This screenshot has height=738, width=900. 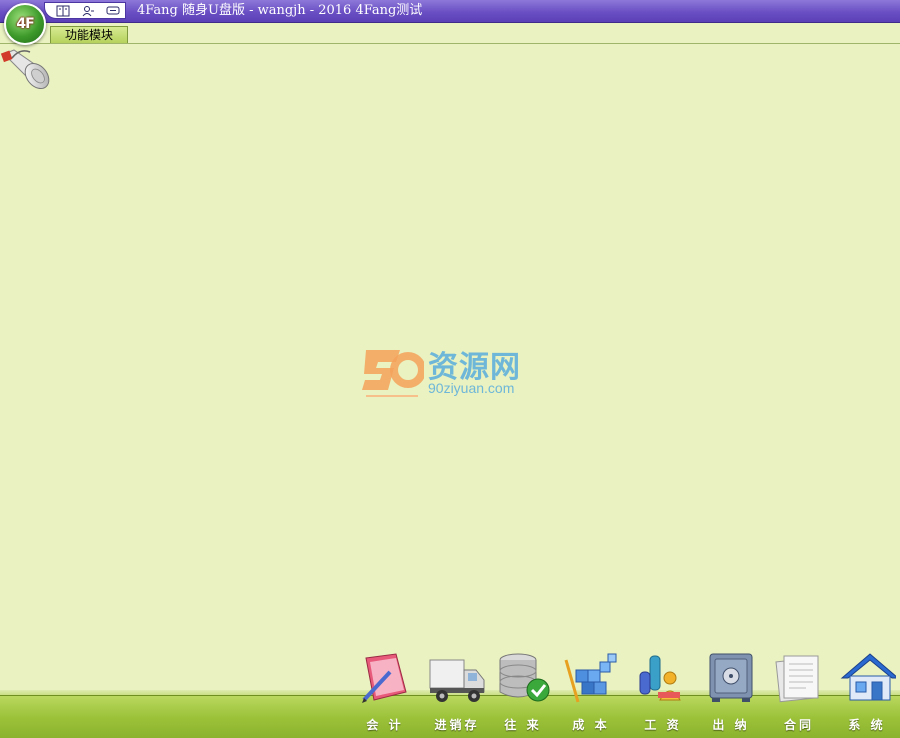 I want to click on module-salary: 工 资, so click(x=663, y=692).